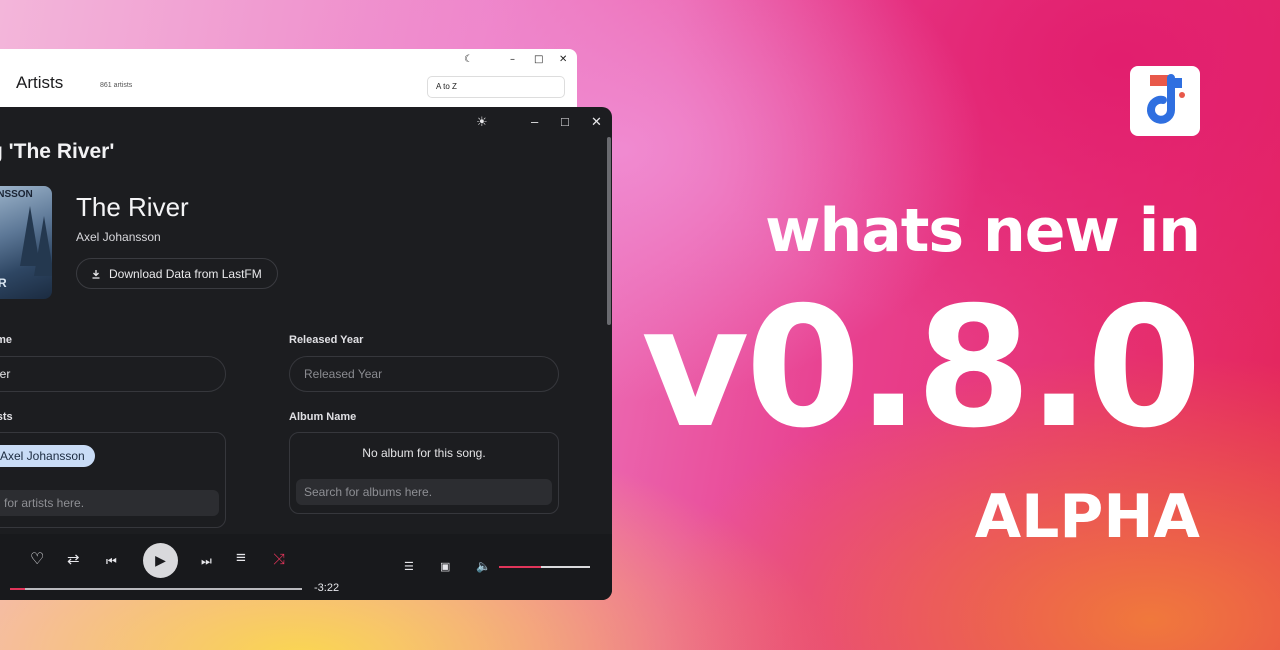 The height and width of the screenshot is (650, 1280). Describe the element at coordinates (17, 589) in the screenshot. I see `progress-fill` at that location.